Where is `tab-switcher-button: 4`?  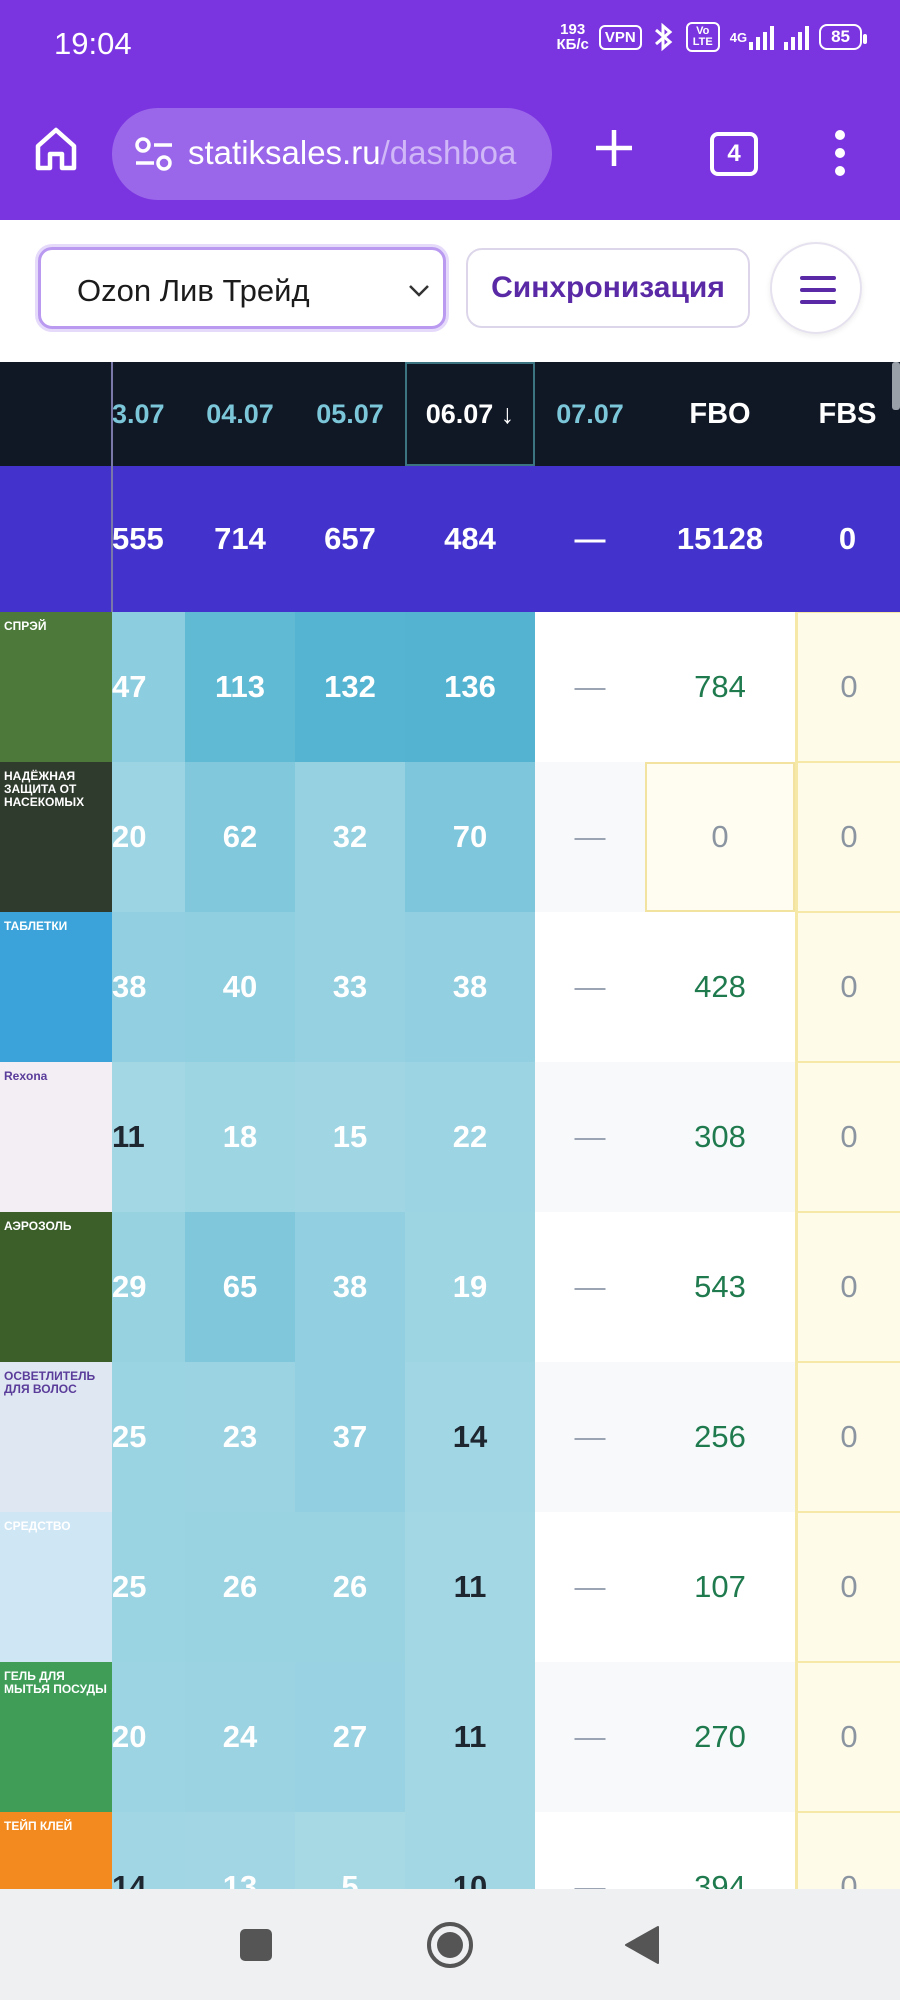 tab-switcher-button: 4 is located at coordinates (734, 154).